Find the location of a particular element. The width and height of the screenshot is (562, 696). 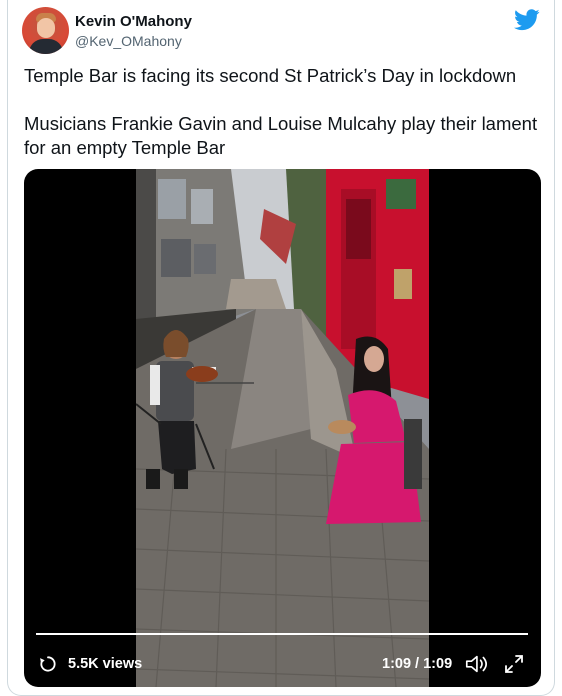

author-handle: @Kev_OMahony is located at coordinates (128, 41).